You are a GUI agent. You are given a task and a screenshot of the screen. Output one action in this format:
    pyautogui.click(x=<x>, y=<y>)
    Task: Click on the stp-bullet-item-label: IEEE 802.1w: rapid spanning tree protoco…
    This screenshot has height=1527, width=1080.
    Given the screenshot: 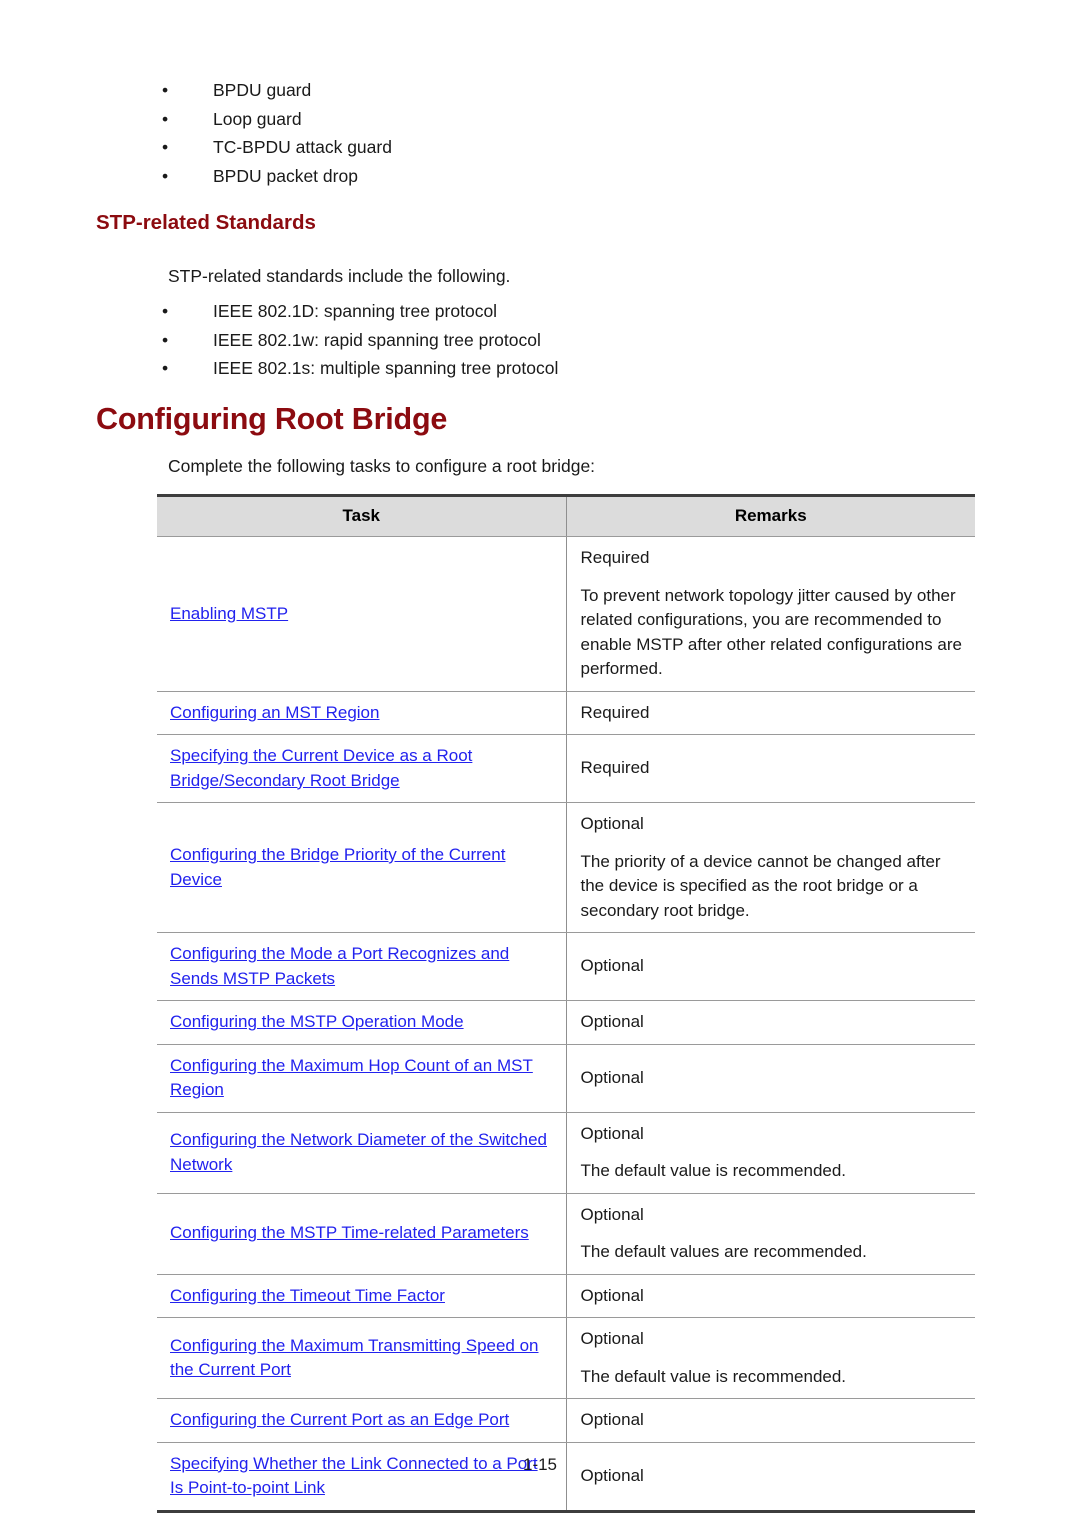 What is the action you would take?
    pyautogui.click(x=377, y=339)
    